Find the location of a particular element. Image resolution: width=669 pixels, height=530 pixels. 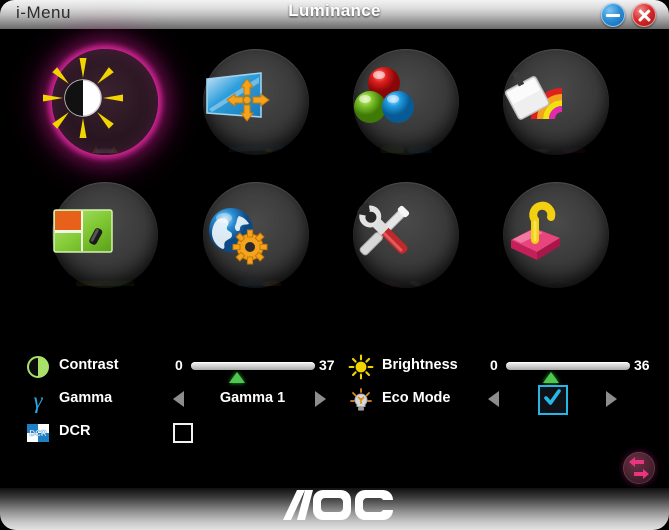

dcr-checkbox is located at coordinates (183, 433).